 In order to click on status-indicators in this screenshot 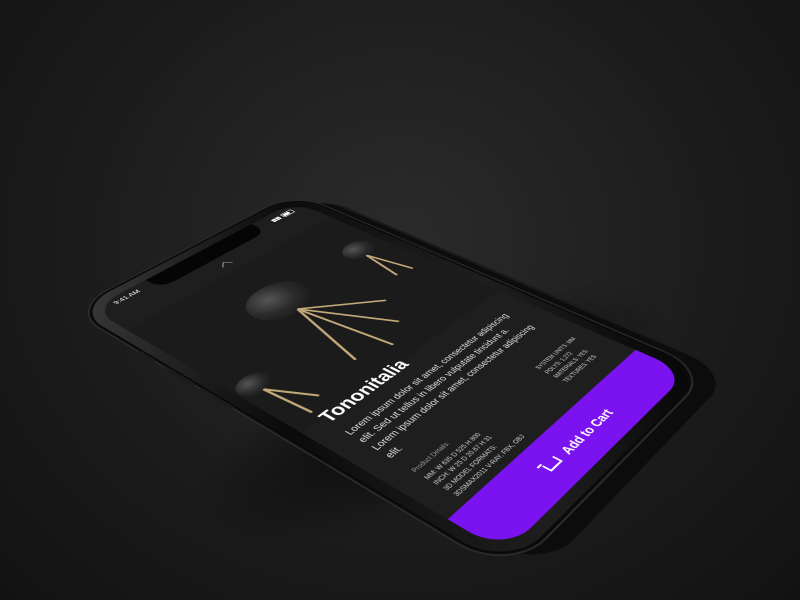, I will do `click(282, 215)`.